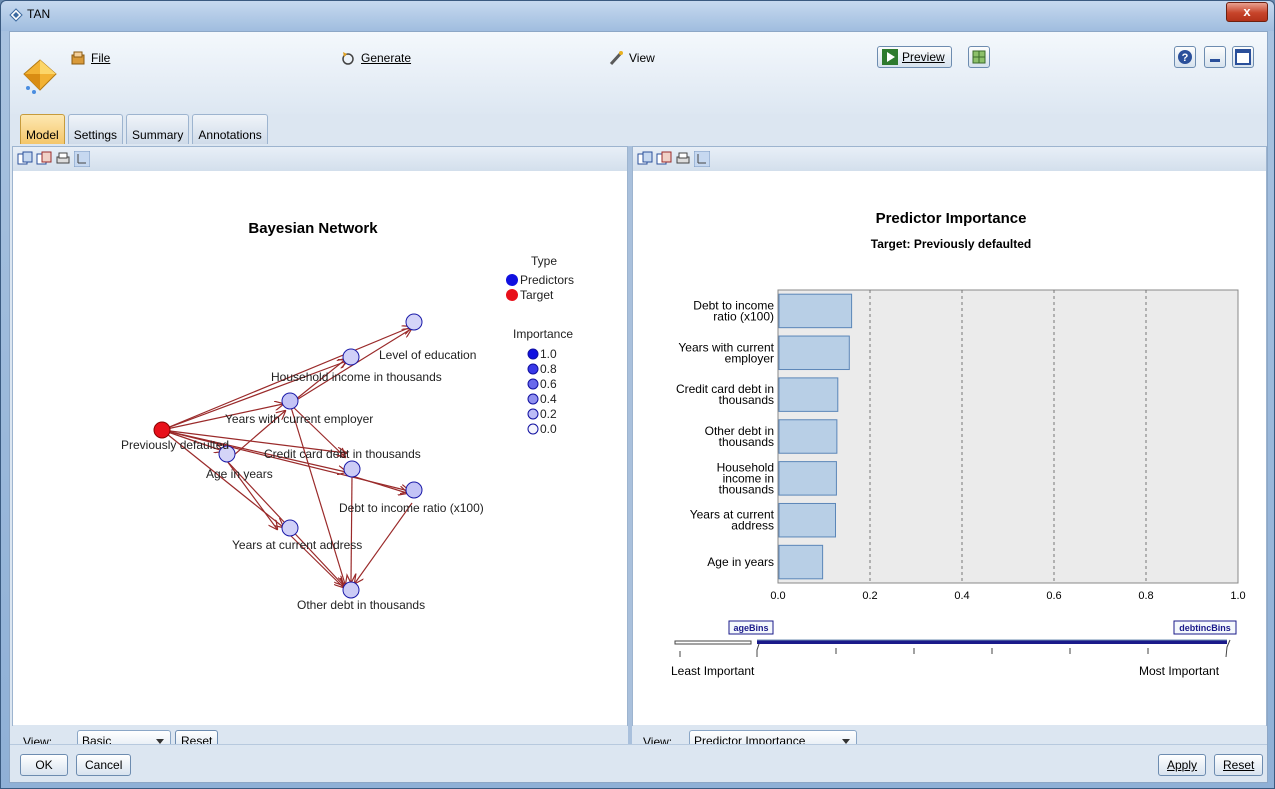 The height and width of the screenshot is (789, 1275). What do you see at coordinates (299, 419) in the screenshot?
I see `label-years-with-employer: Years with current employer` at bounding box center [299, 419].